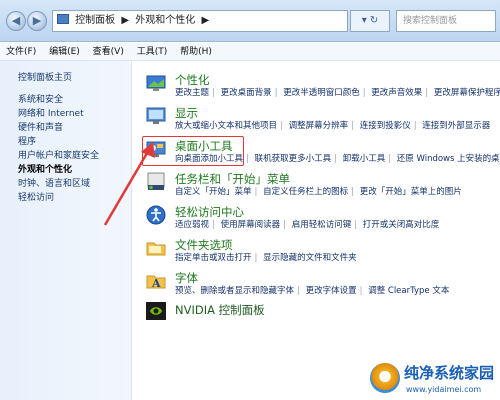 The image size is (500, 400). I want to click on watermark-title: 纯净系统家园, so click(449, 373).